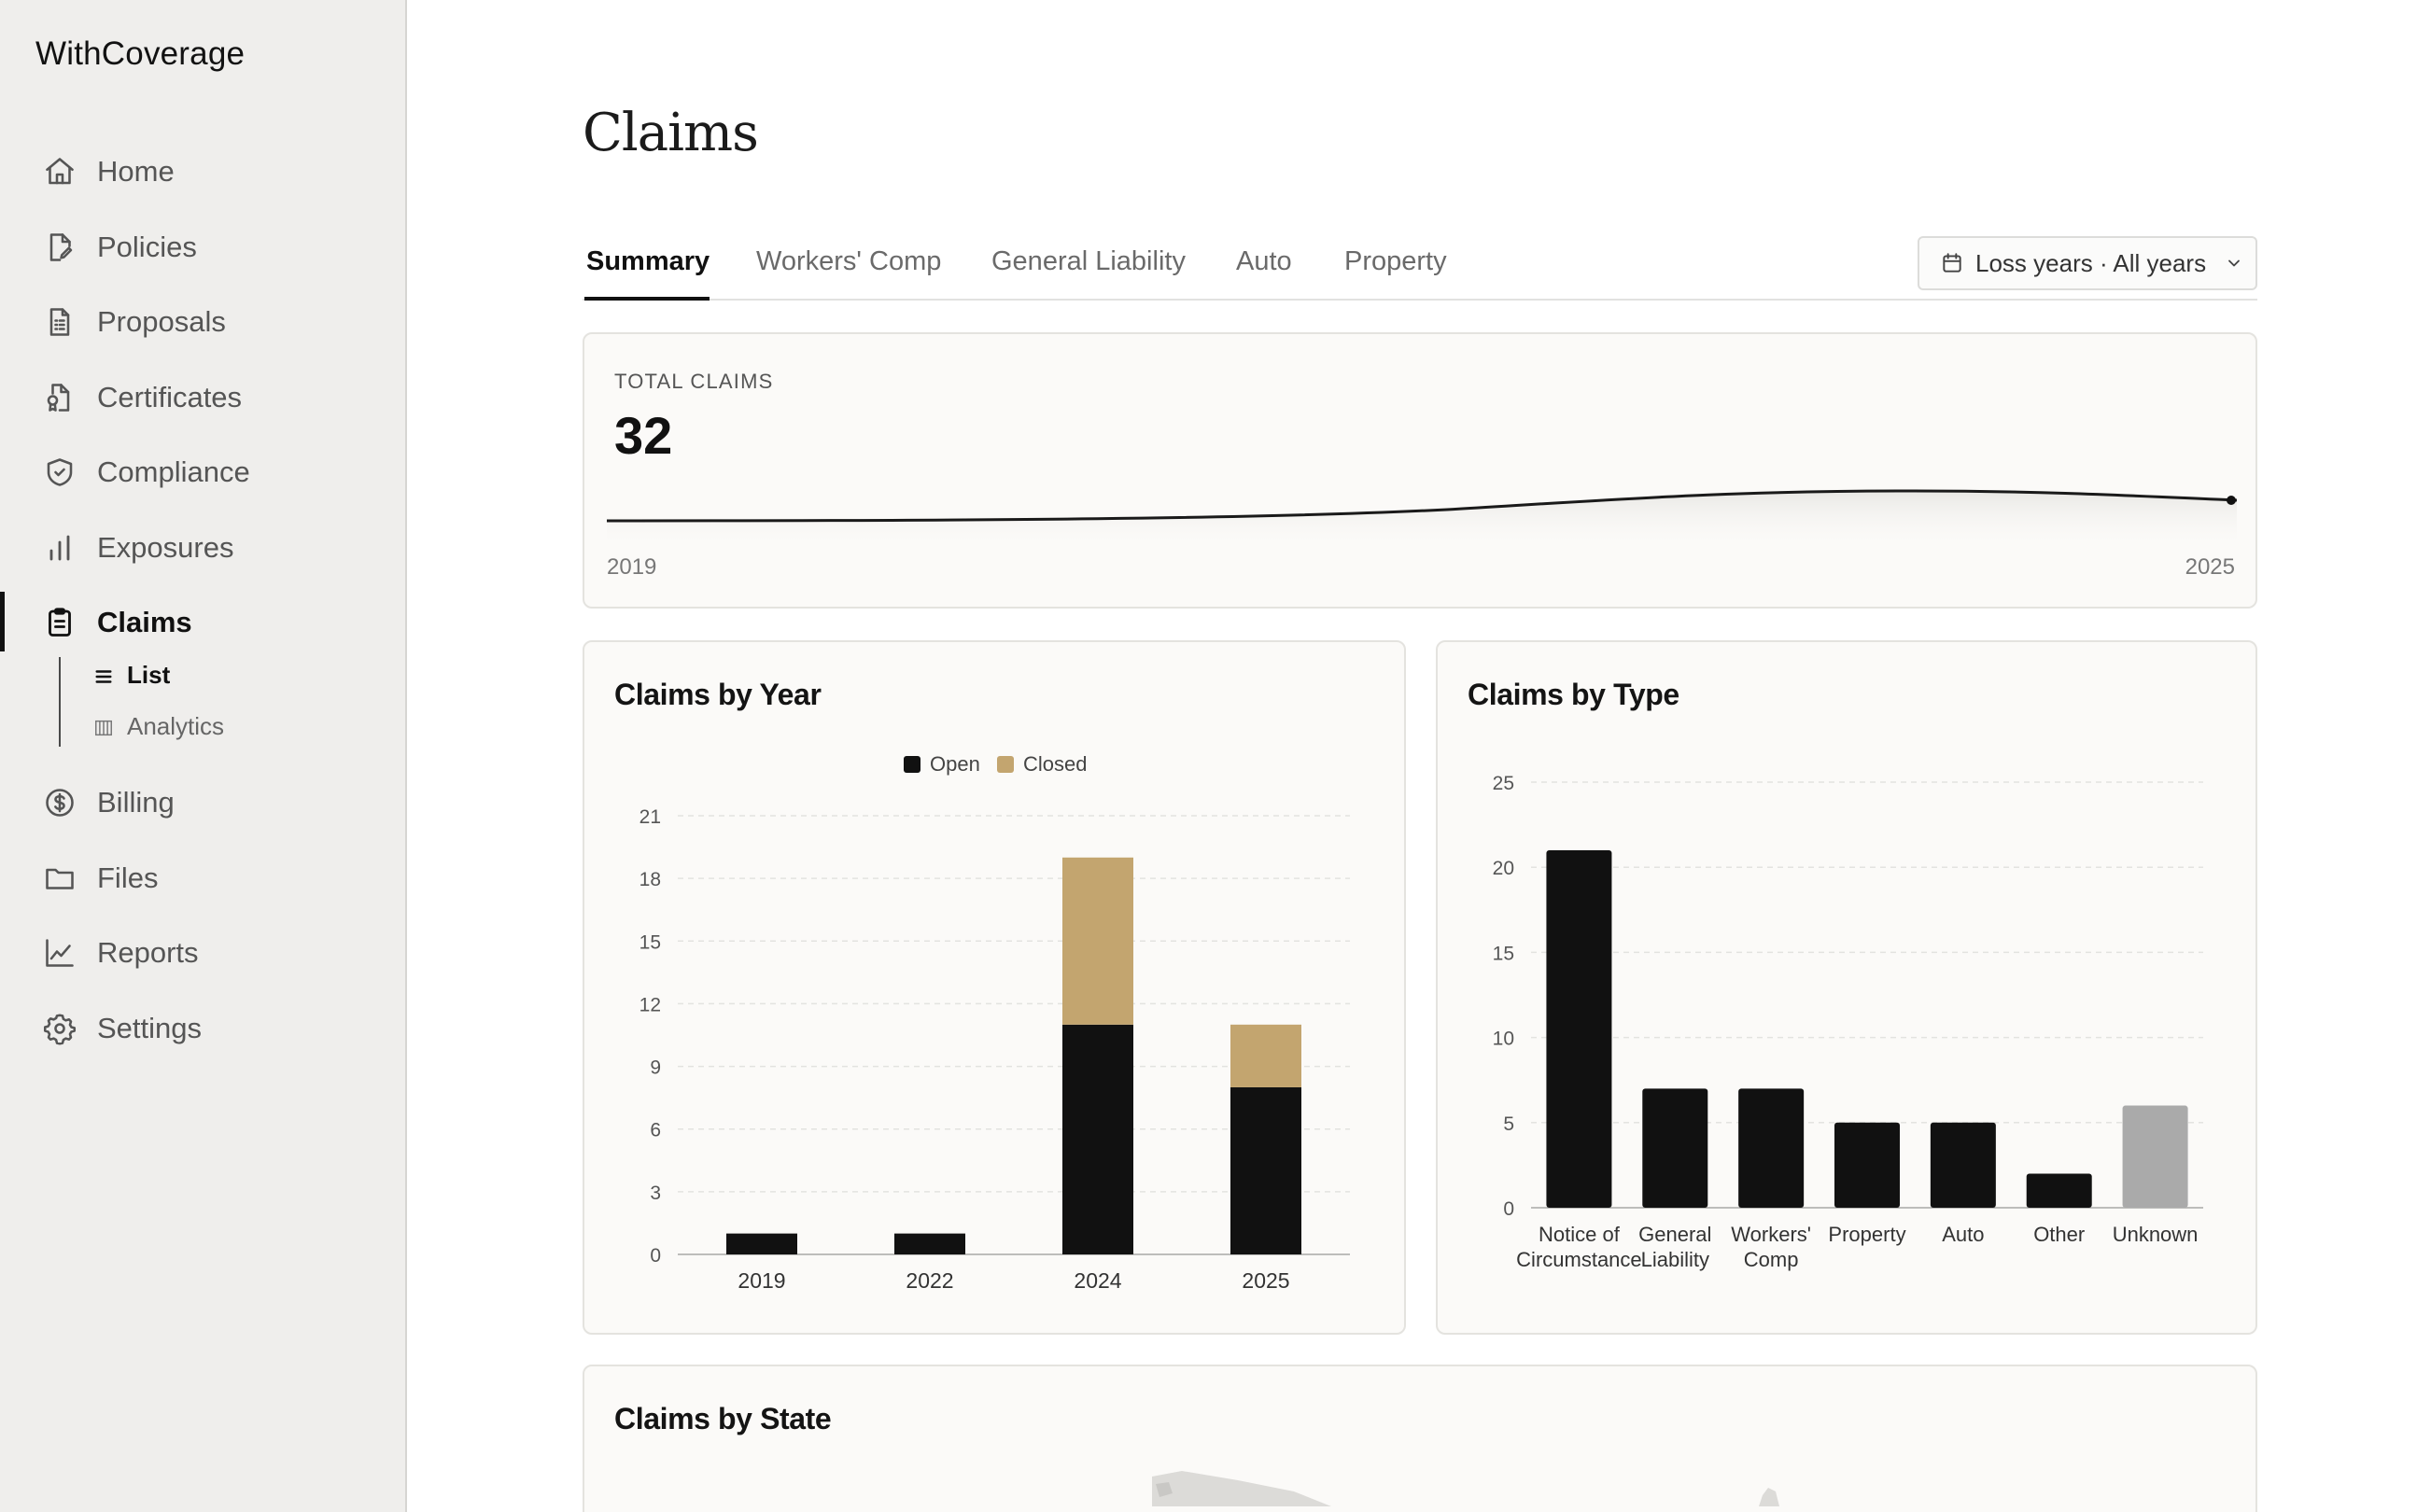 The image size is (2431, 1512). I want to click on y-tick-label: 5, so click(1508, 1124).